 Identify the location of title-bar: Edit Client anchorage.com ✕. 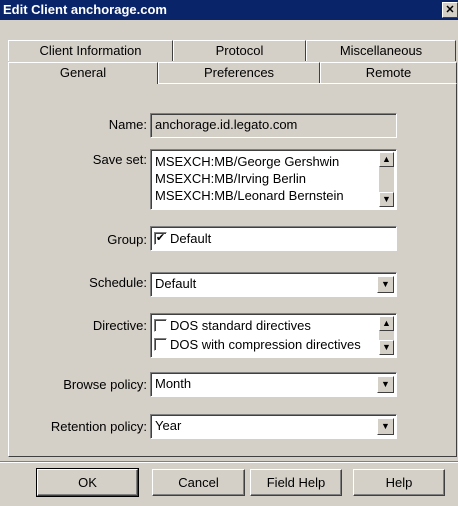
(229, 10).